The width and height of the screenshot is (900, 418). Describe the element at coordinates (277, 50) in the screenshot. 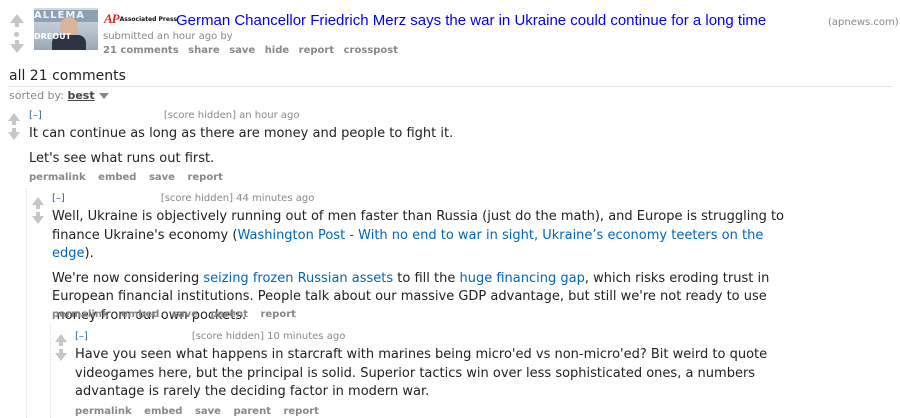

I see `hide-button: hide` at that location.